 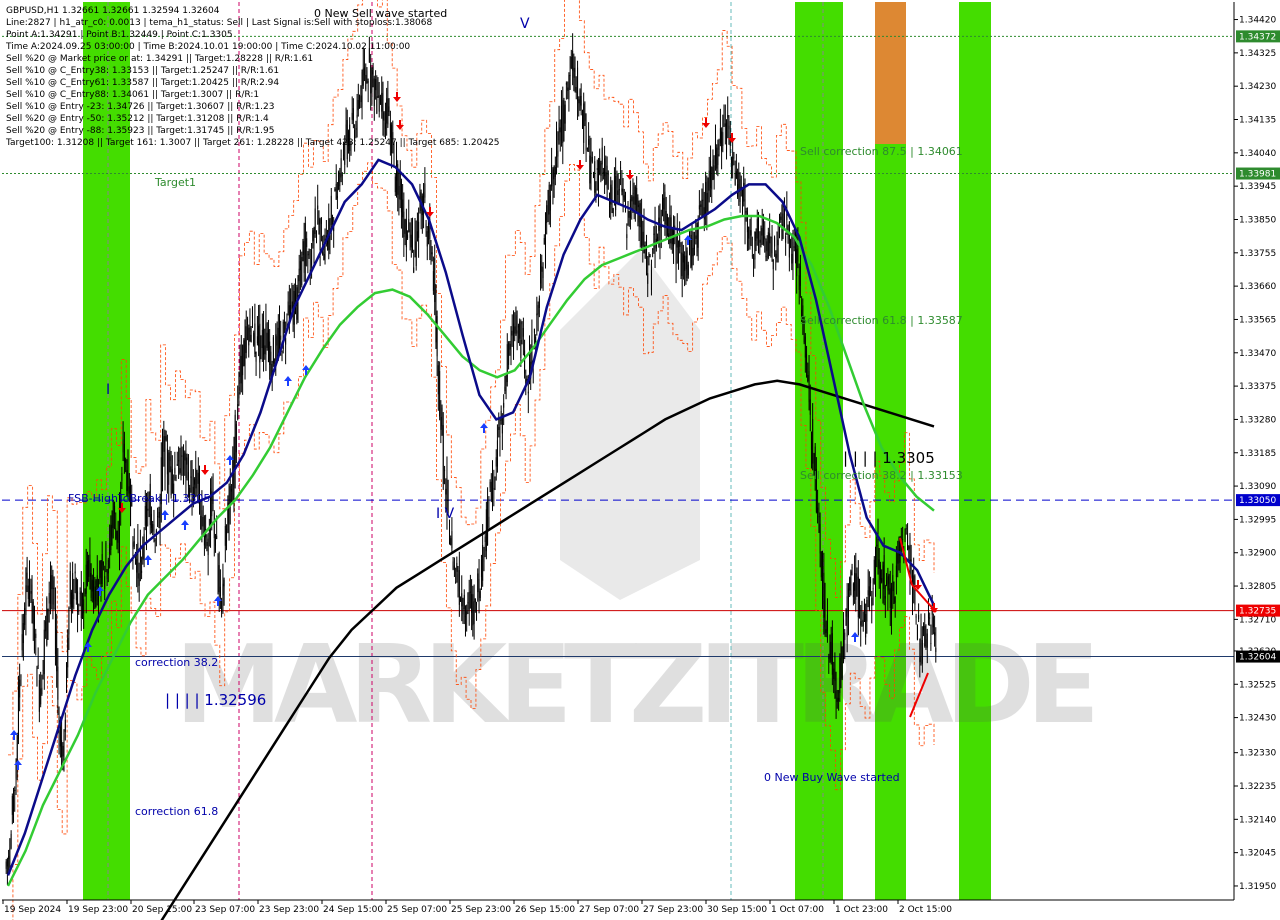 I want to click on buy-arrow-icon, so click(x=185, y=525).